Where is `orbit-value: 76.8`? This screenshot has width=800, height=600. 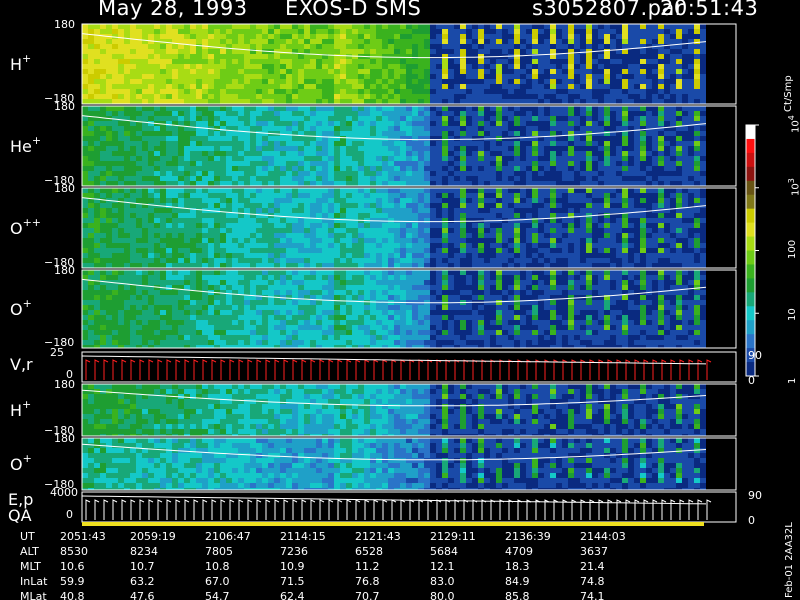
orbit-value: 76.8 is located at coordinates (367, 581).